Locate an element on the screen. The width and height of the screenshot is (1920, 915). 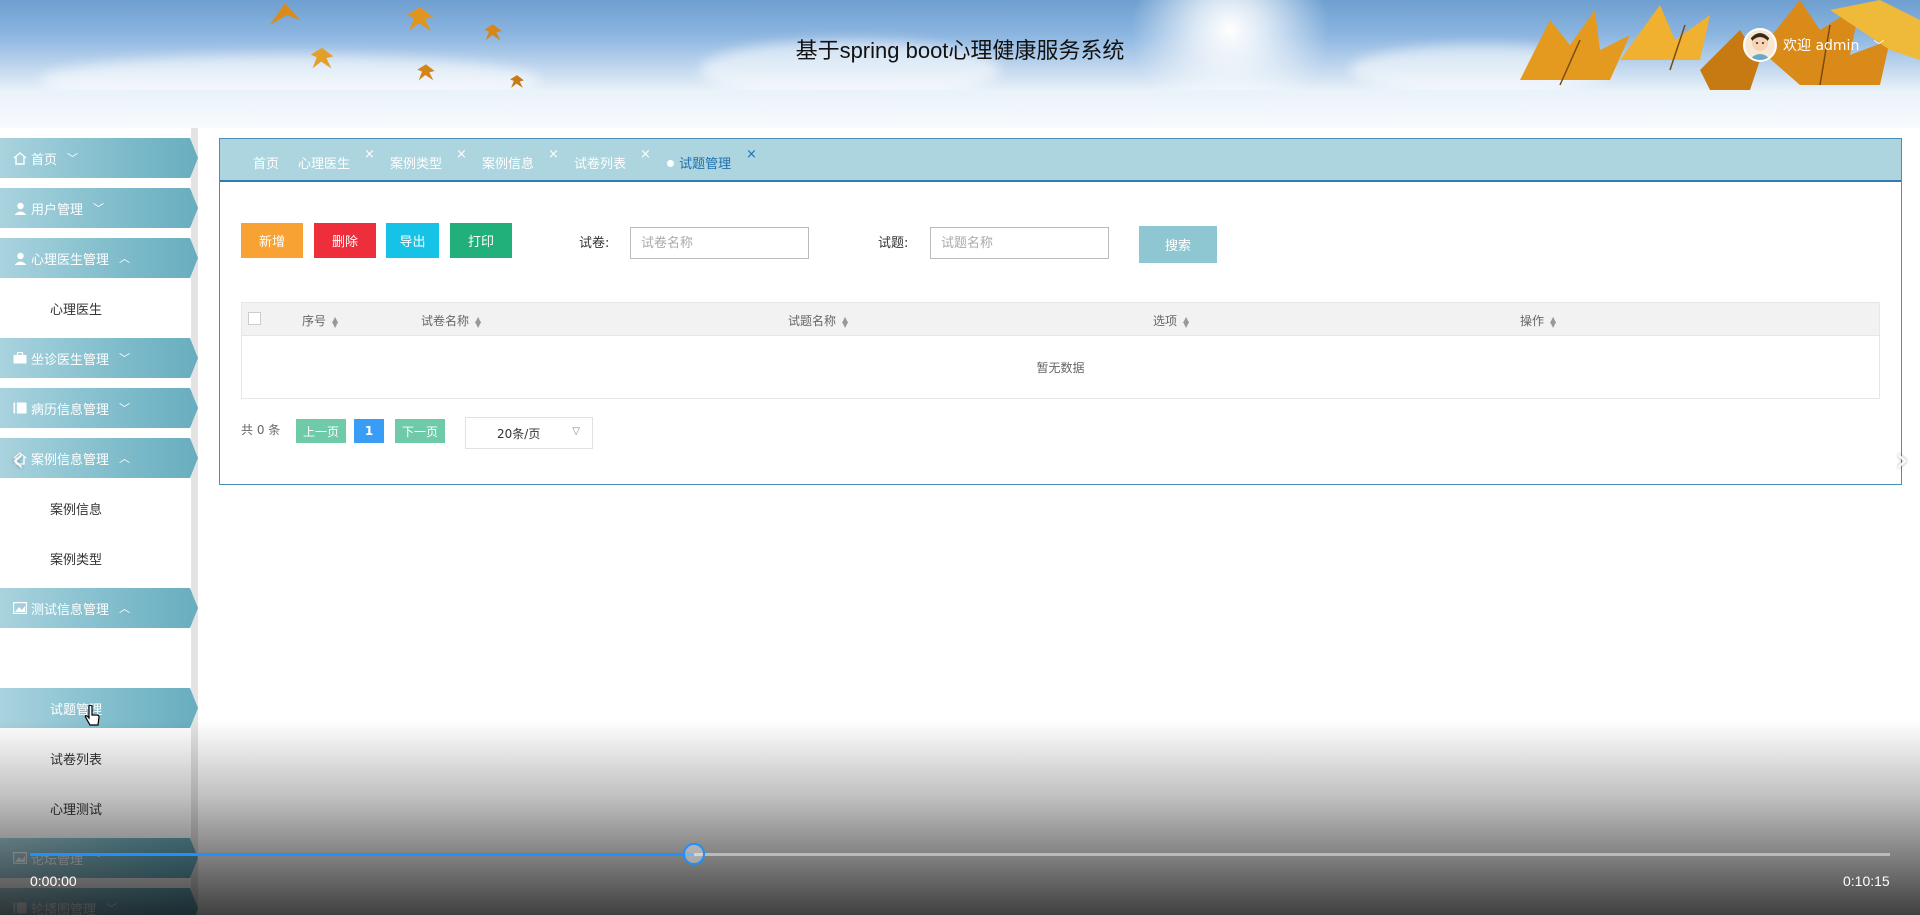
page-number-button: 1 is located at coordinates (369, 431).